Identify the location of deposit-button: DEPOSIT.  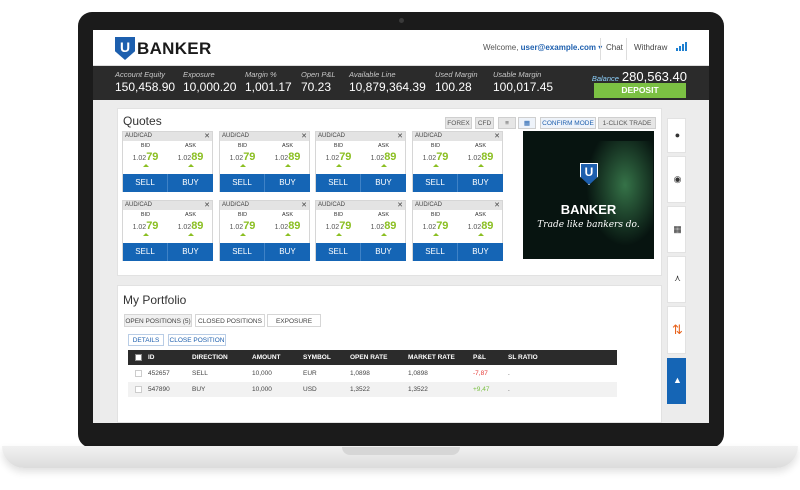
(640, 90).